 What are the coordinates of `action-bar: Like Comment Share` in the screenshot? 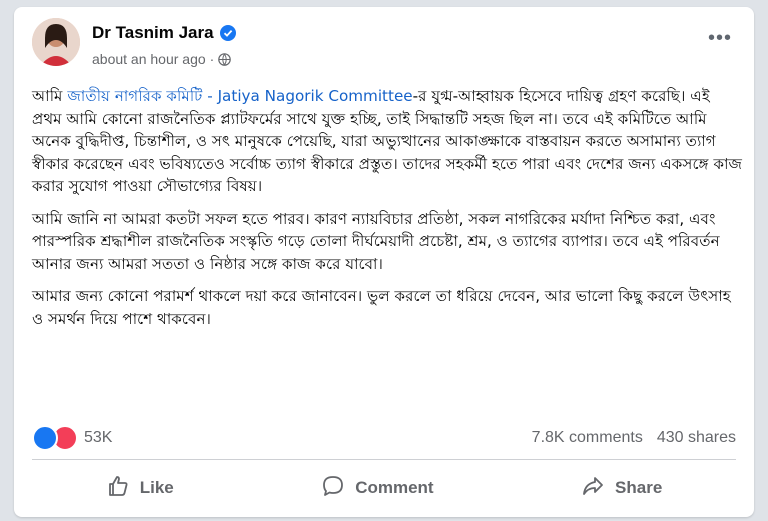 It's located at (384, 488).